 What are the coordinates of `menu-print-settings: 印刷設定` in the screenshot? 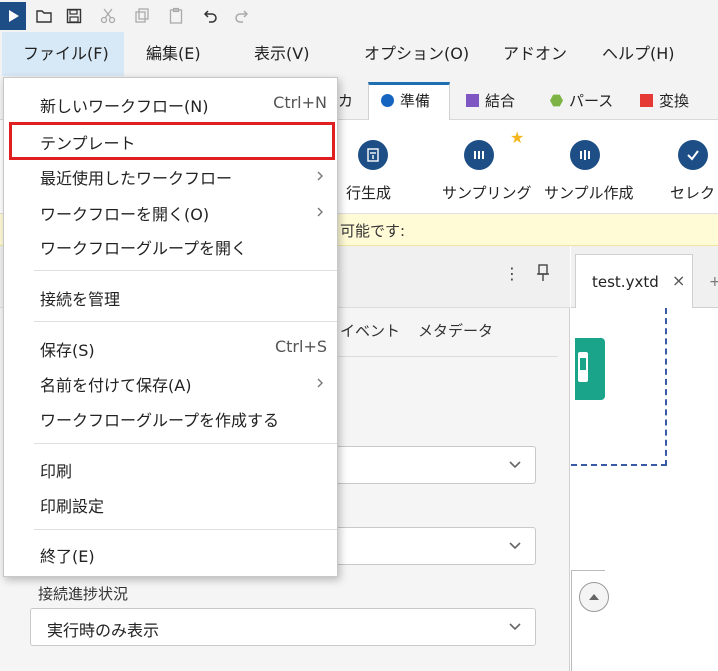 It's located at (170, 504).